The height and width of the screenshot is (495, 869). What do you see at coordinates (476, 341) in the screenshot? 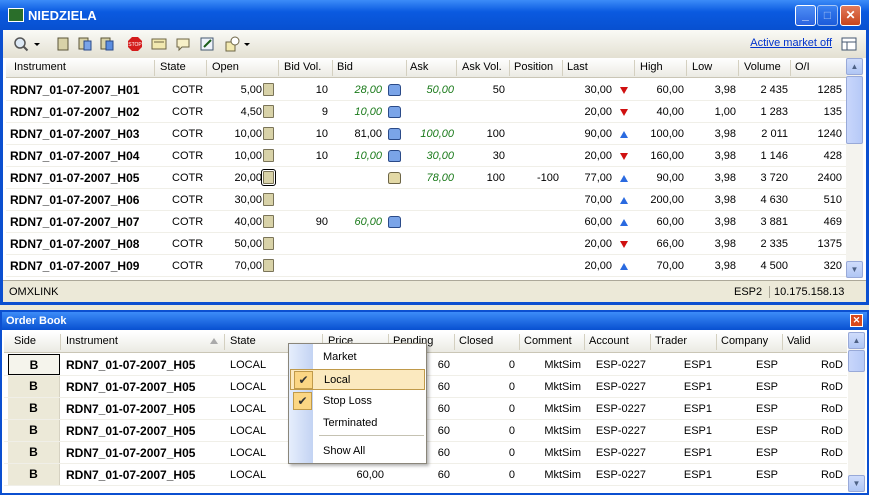
I see `col-closed: Closed` at bounding box center [476, 341].